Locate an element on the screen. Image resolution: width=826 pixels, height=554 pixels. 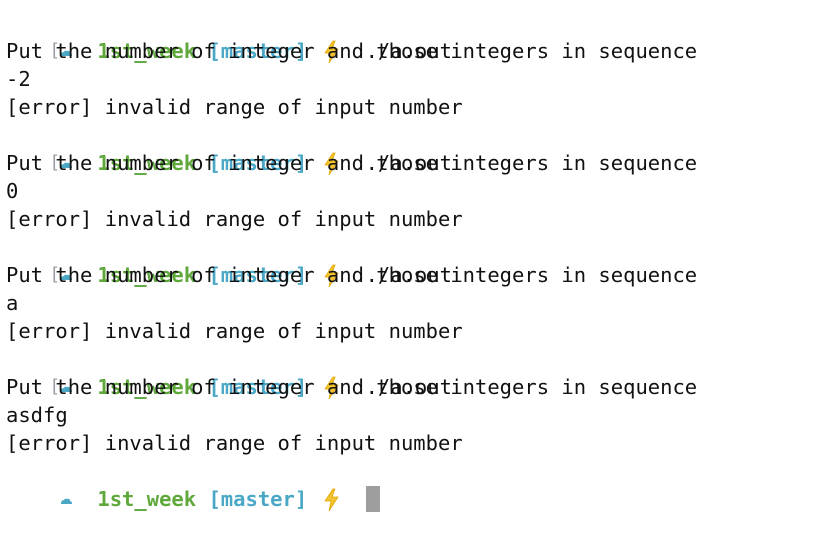
prompt-directory: 1st_week is located at coordinates (147, 499).